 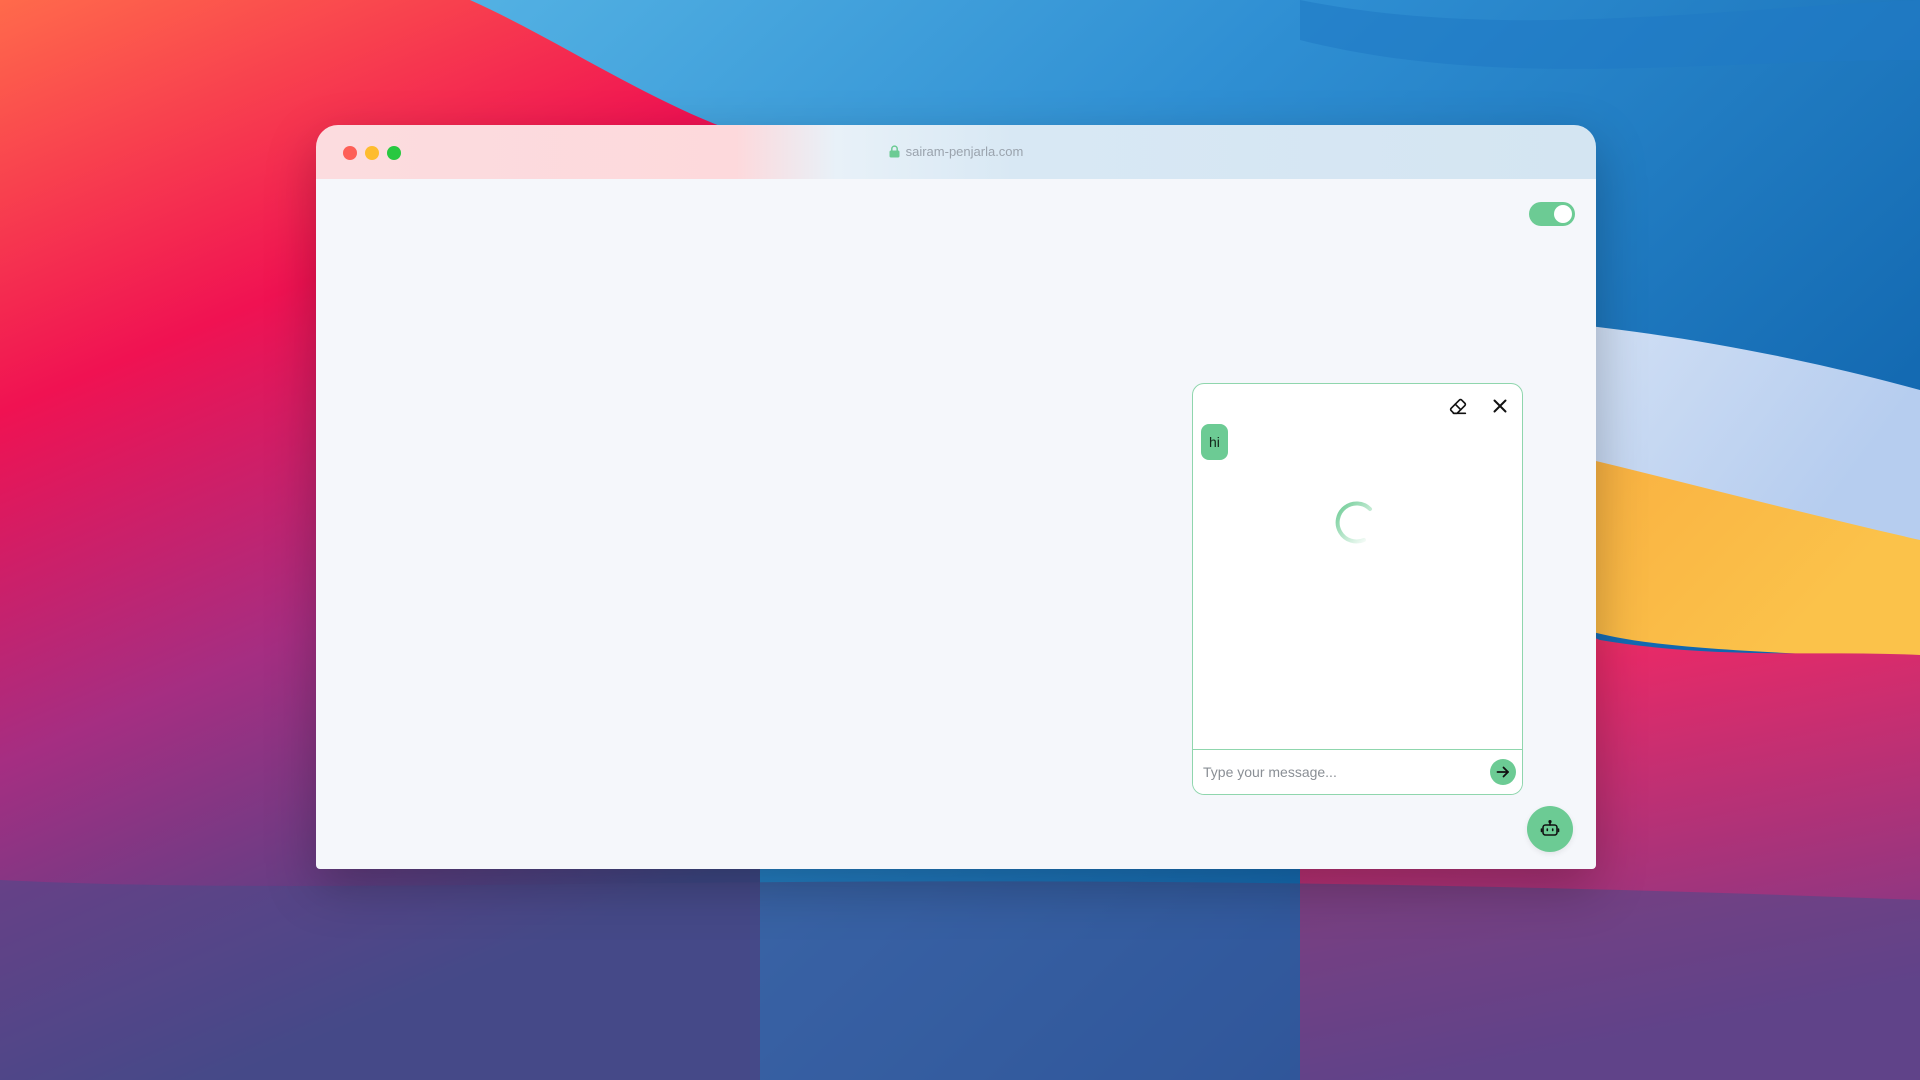 I want to click on loading-spinner, so click(x=1353, y=522).